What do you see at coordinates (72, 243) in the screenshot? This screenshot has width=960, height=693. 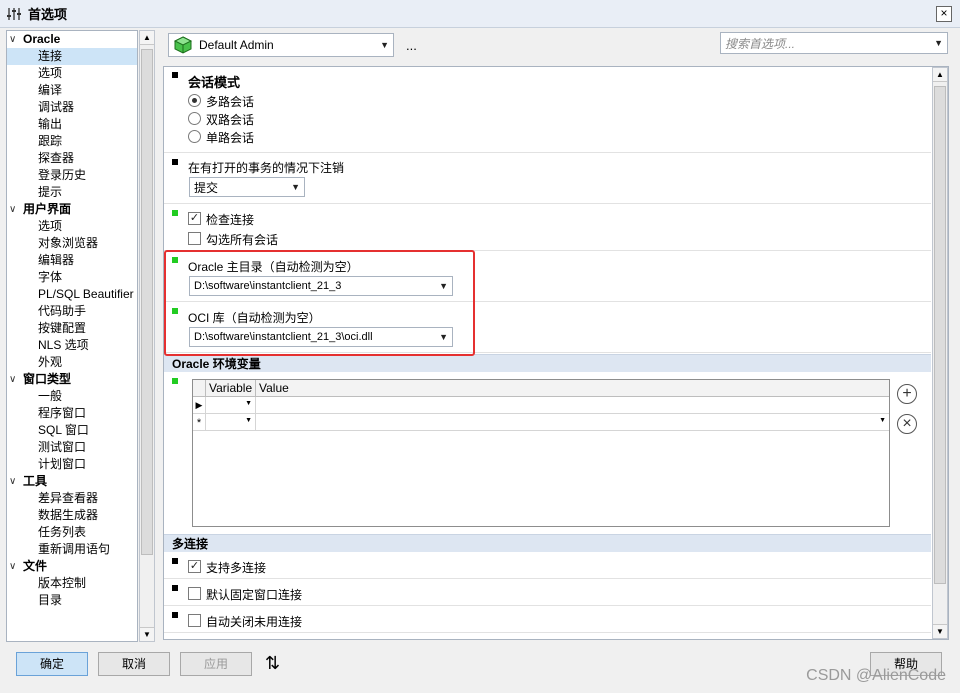 I see `tree-item: 对象浏览器` at bounding box center [72, 243].